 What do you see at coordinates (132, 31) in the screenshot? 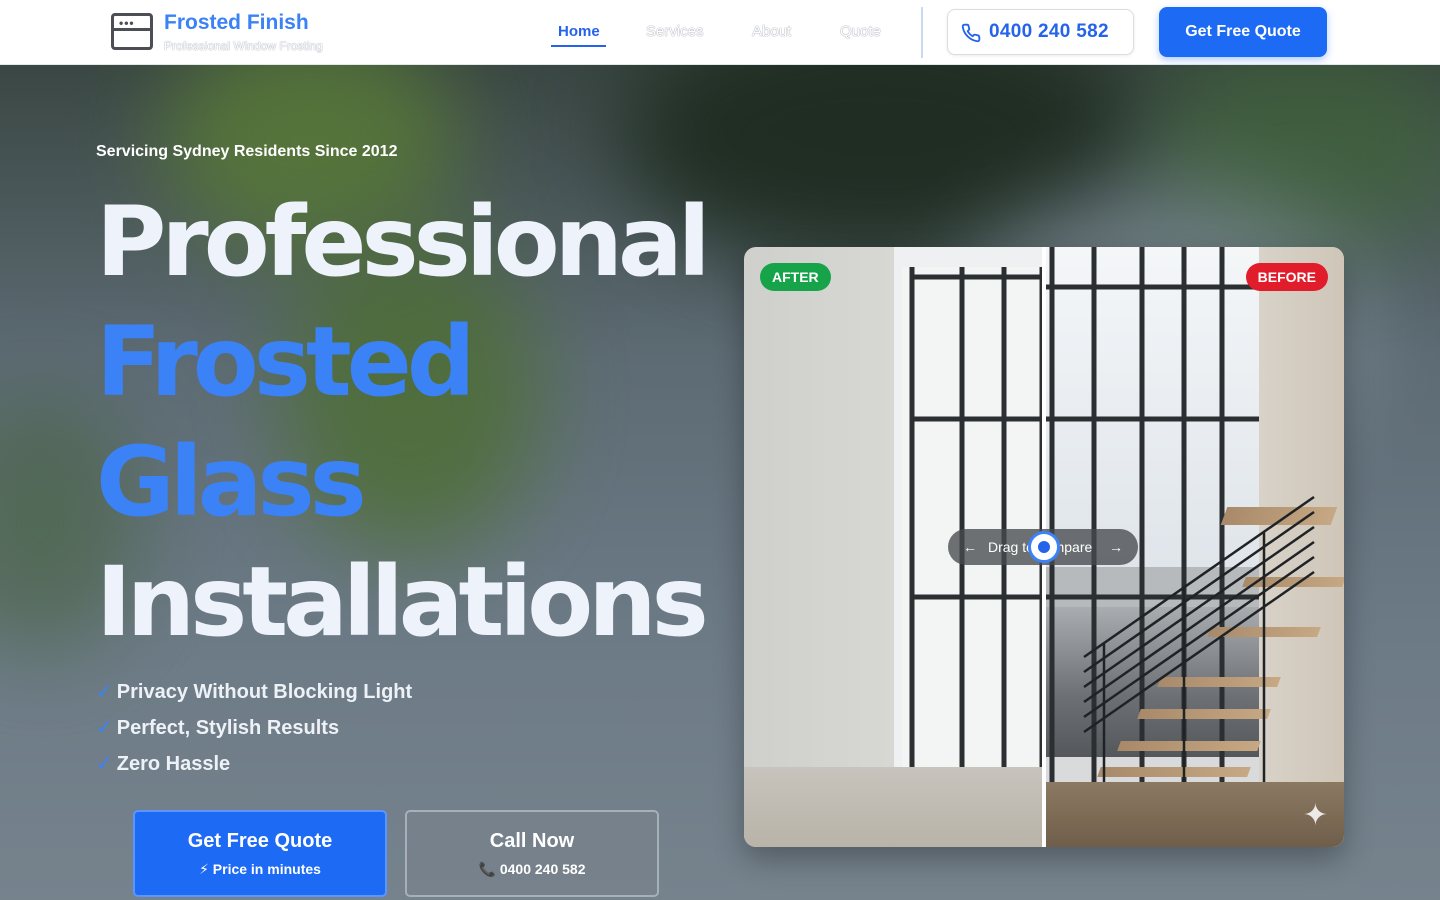
I see `window-logo-icon: •••` at bounding box center [132, 31].